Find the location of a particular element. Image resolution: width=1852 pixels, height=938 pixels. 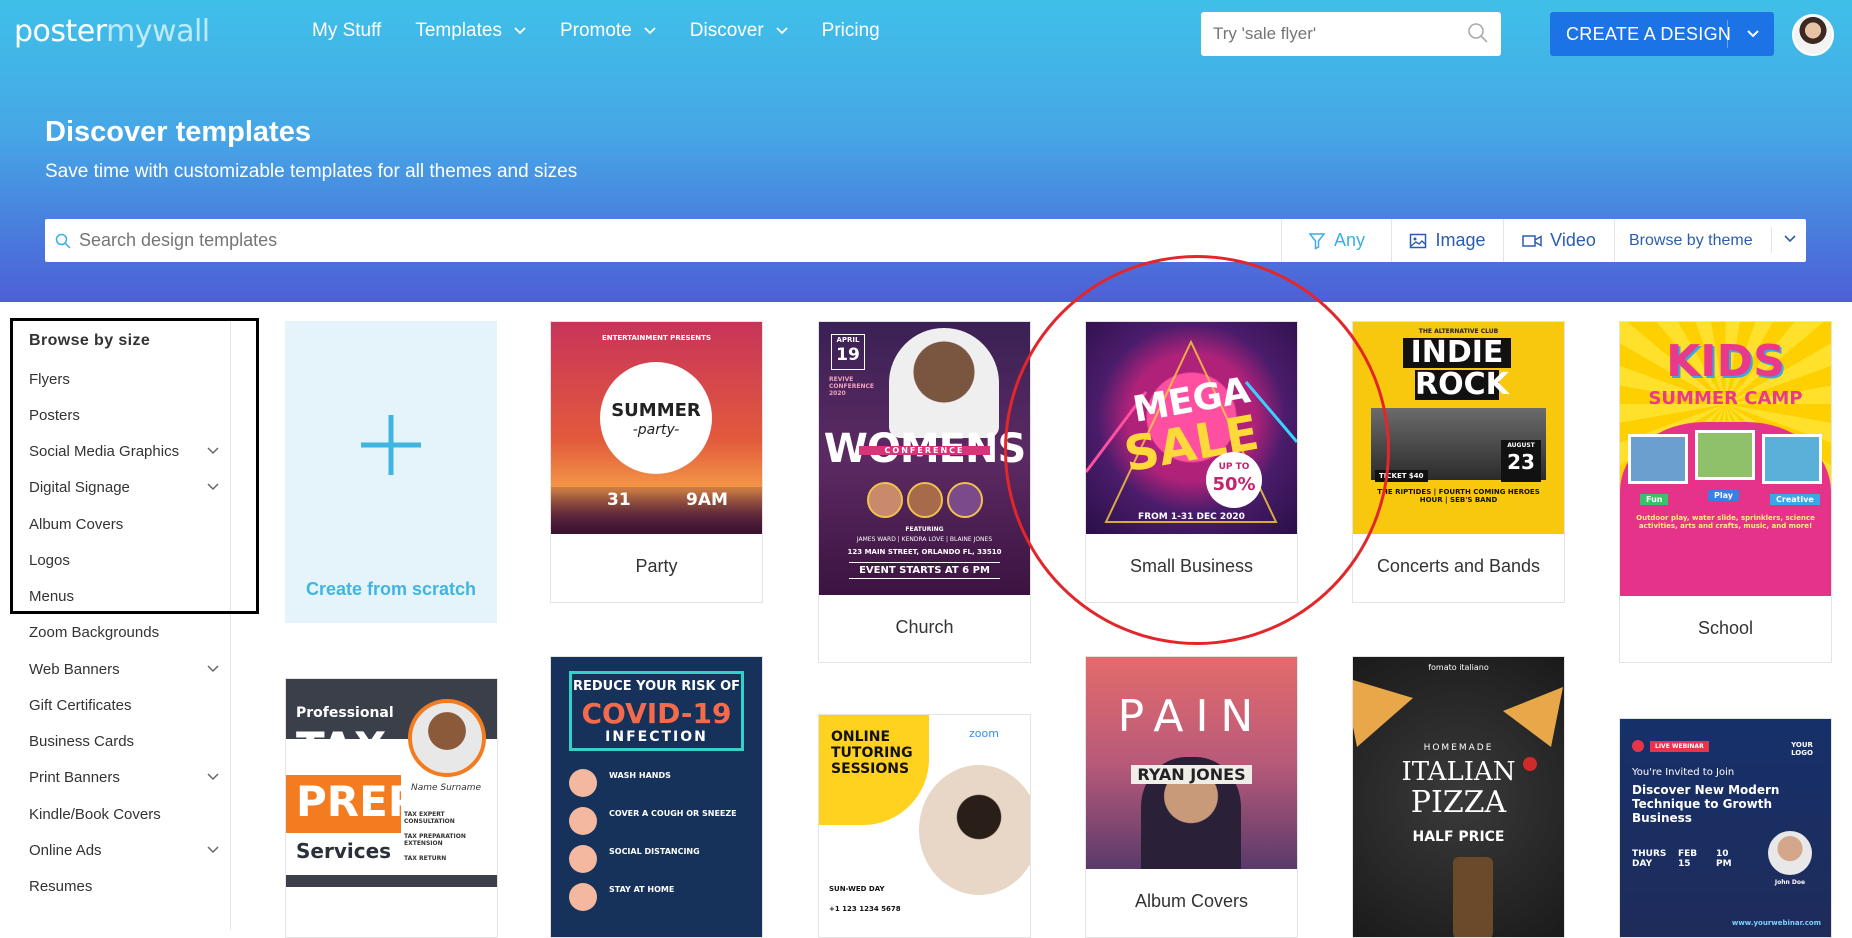

page-title: Discover templates is located at coordinates (178, 132).